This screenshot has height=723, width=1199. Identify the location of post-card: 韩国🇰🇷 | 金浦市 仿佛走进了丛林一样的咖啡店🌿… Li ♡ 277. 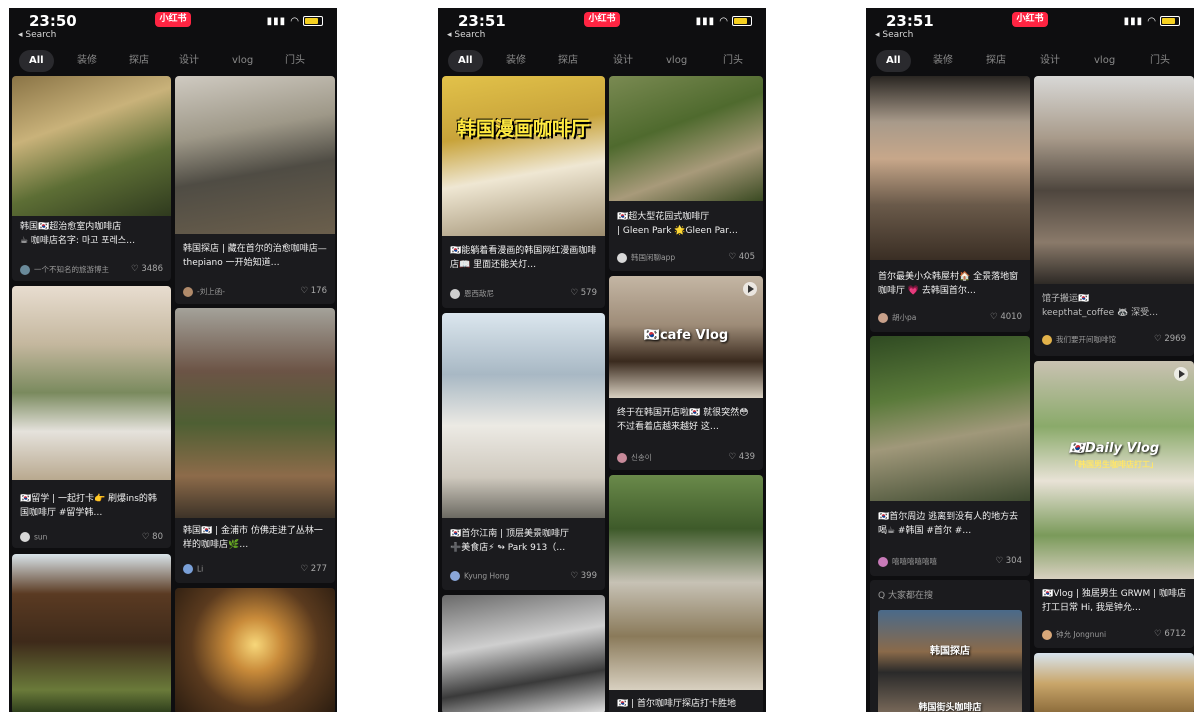
(255, 445).